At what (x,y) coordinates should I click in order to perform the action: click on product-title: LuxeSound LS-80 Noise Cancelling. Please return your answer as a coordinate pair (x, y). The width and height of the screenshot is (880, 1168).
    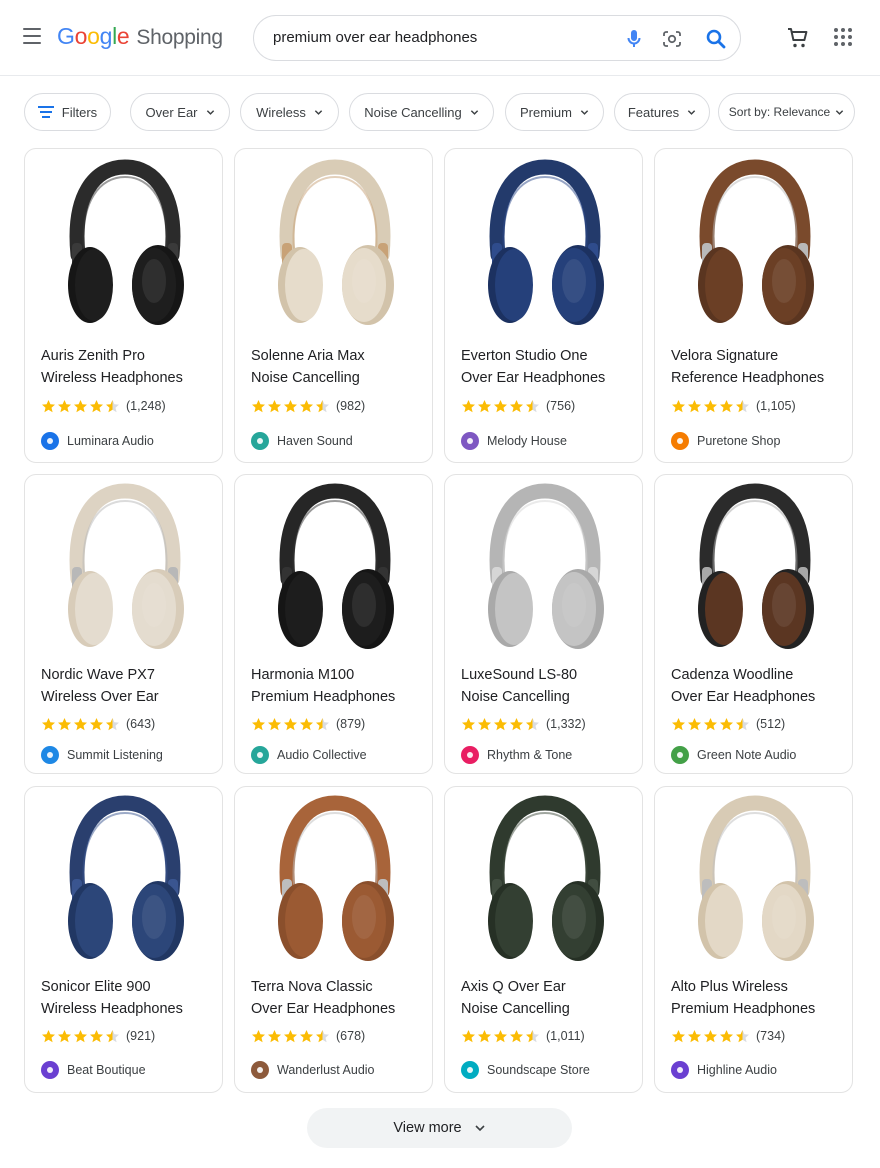
    Looking at the image, I should click on (549, 686).